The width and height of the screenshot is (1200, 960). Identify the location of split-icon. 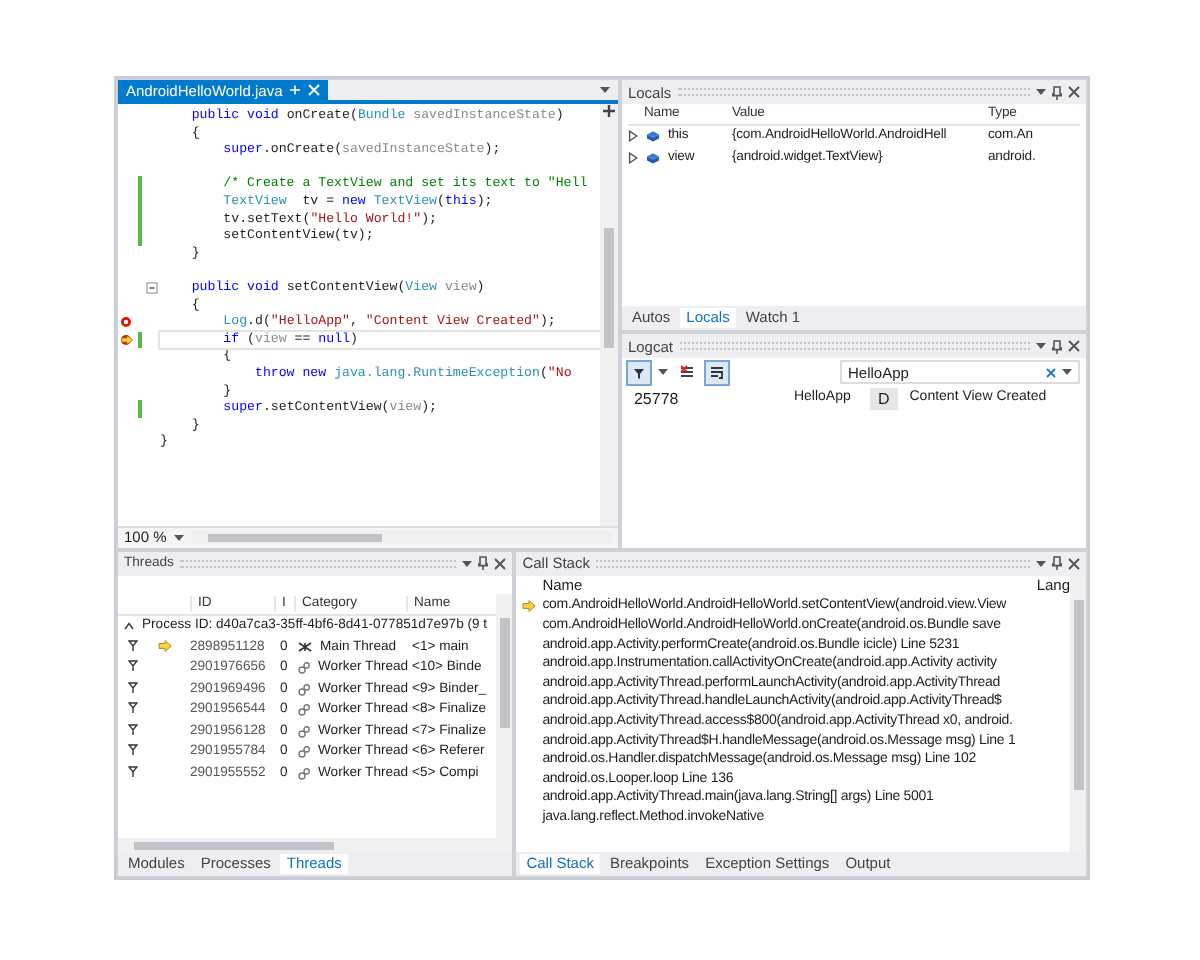
(608, 111).